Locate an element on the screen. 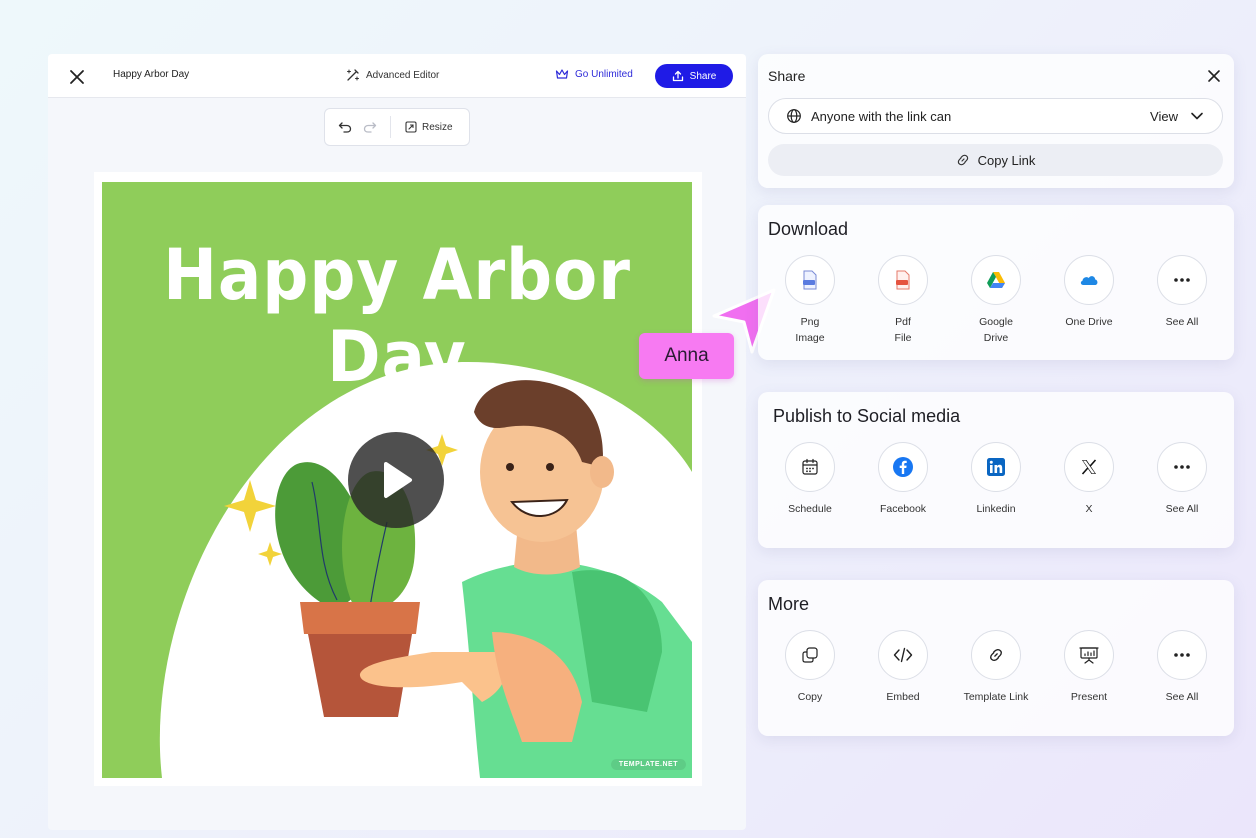 The height and width of the screenshot is (838, 1256). more-embed-option: Embed is located at coordinates (903, 667).